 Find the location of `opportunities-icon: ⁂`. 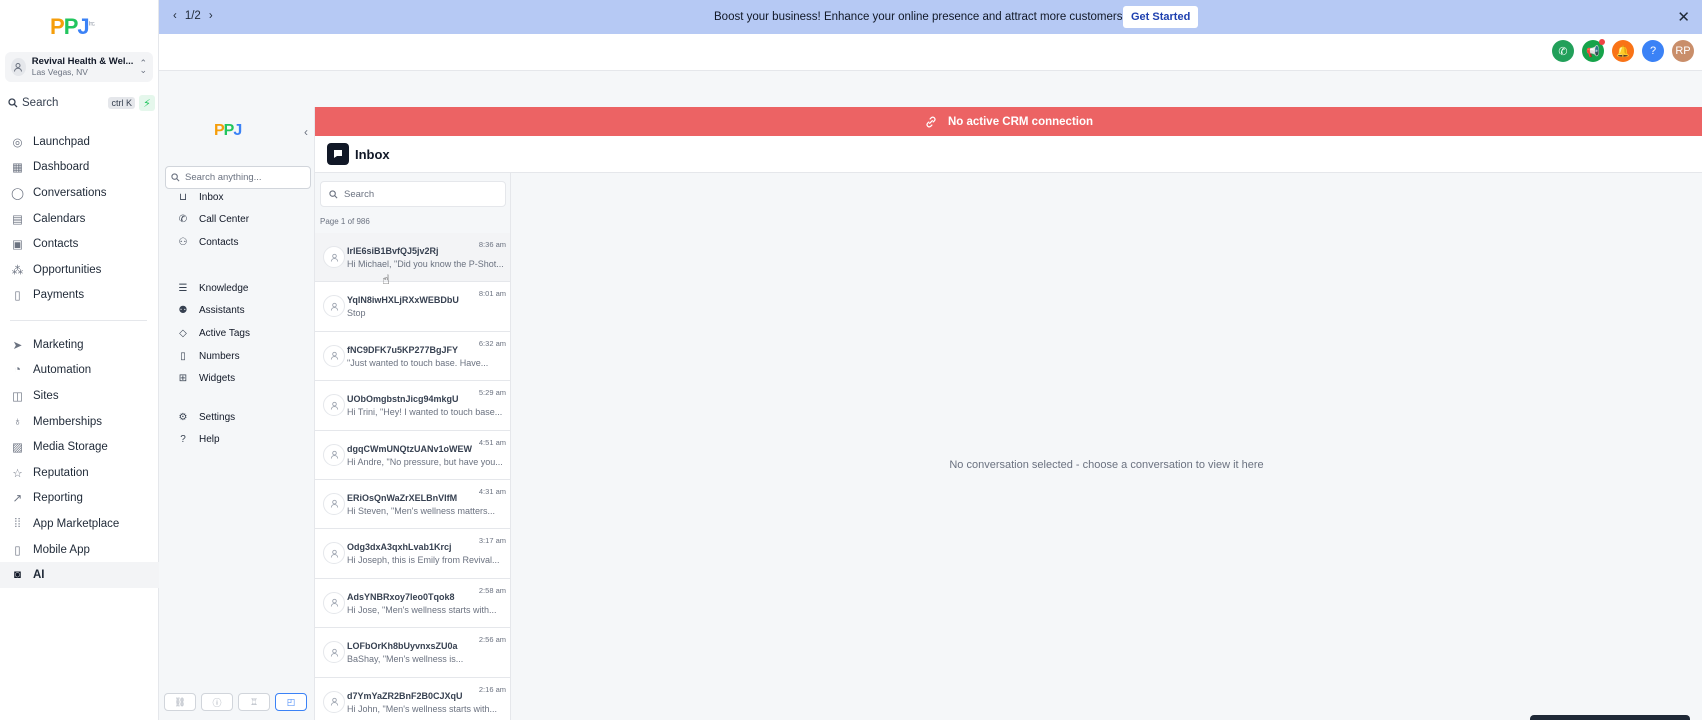

opportunities-icon: ⁂ is located at coordinates (17, 270).